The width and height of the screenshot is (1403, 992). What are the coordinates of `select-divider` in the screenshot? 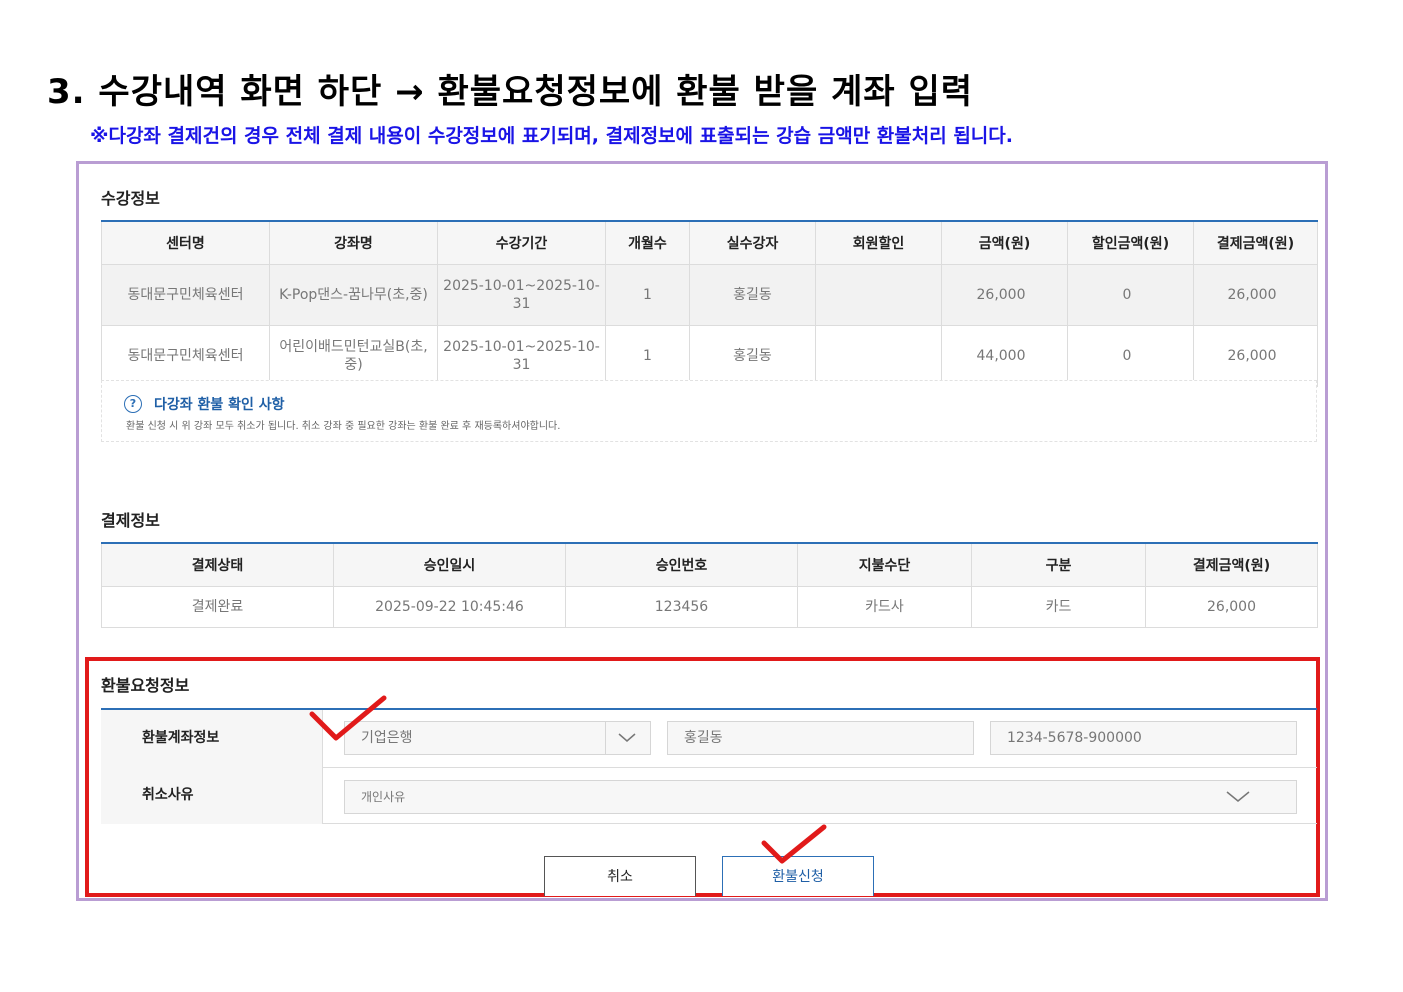 It's located at (605, 738).